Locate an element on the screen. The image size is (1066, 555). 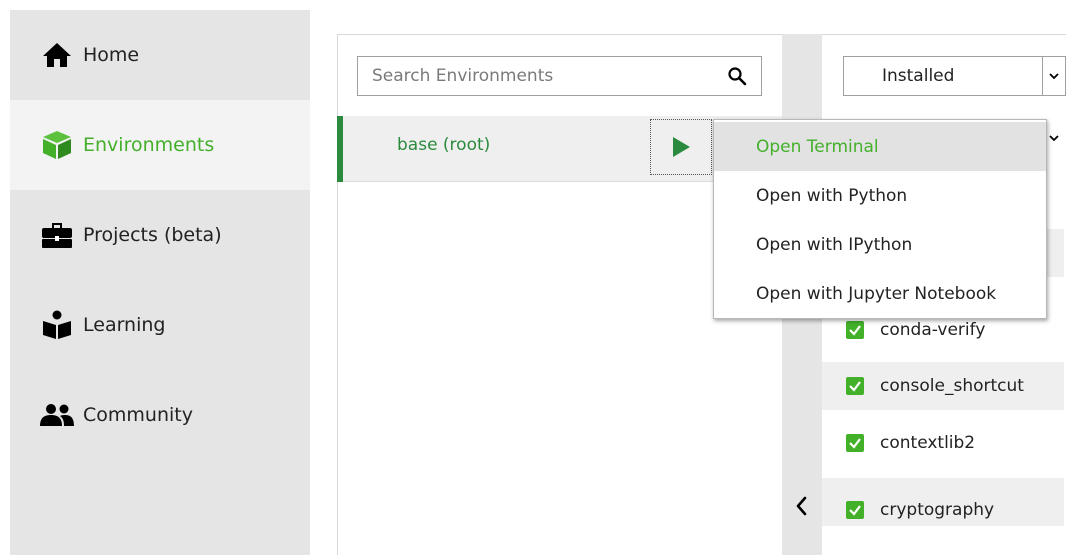
sidebar-item-label: Home is located at coordinates (111, 55).